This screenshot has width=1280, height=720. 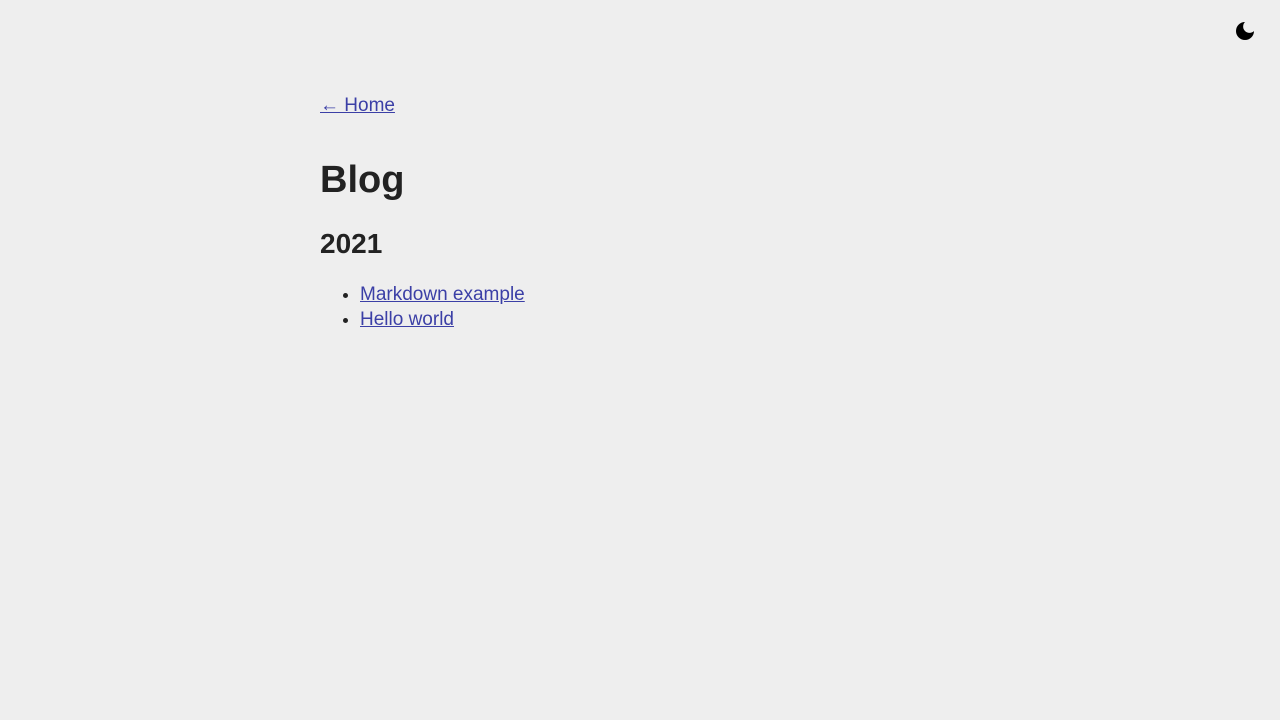 What do you see at coordinates (640, 280) in the screenshot?
I see `year-group: 2021 Markdown example Hello world` at bounding box center [640, 280].